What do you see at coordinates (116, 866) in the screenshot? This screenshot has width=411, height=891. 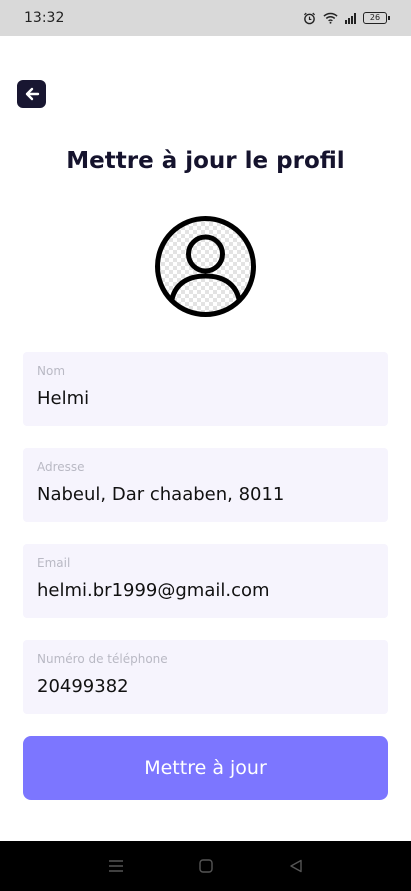 I see `menu-icon` at bounding box center [116, 866].